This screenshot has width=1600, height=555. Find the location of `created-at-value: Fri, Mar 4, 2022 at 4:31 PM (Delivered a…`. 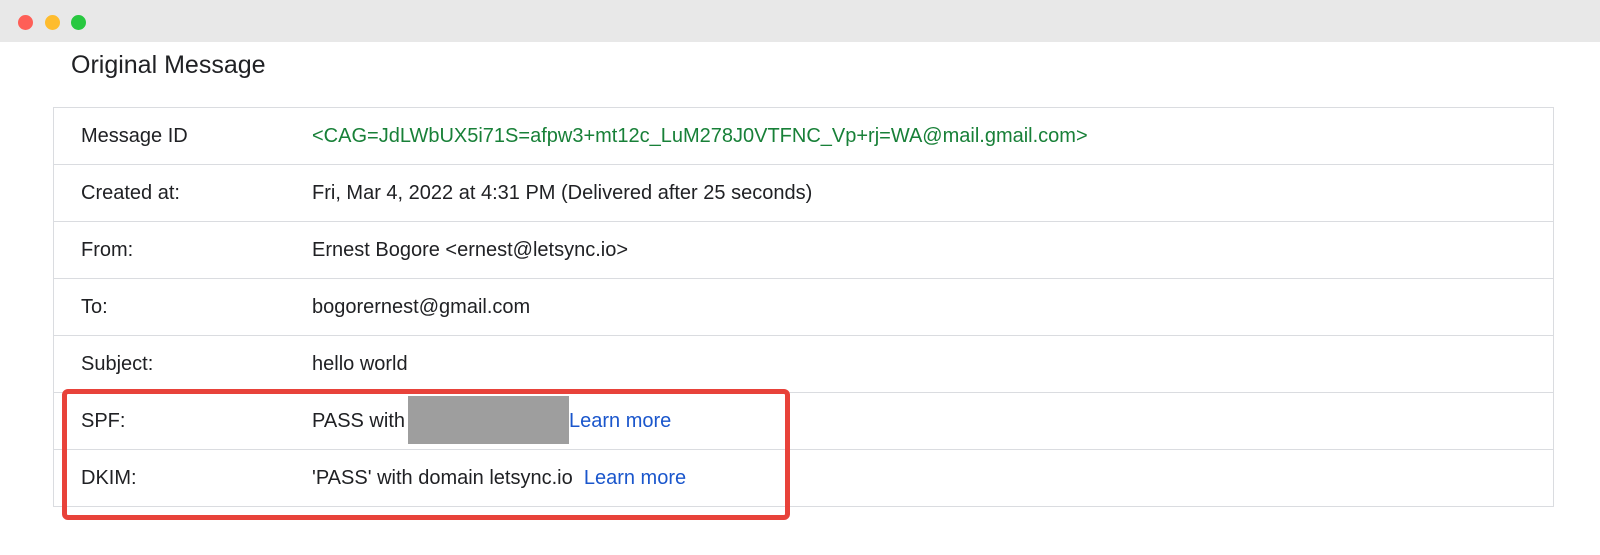

created-at-value: Fri, Mar 4, 2022 at 4:31 PM (Delivered a… is located at coordinates (562, 193).